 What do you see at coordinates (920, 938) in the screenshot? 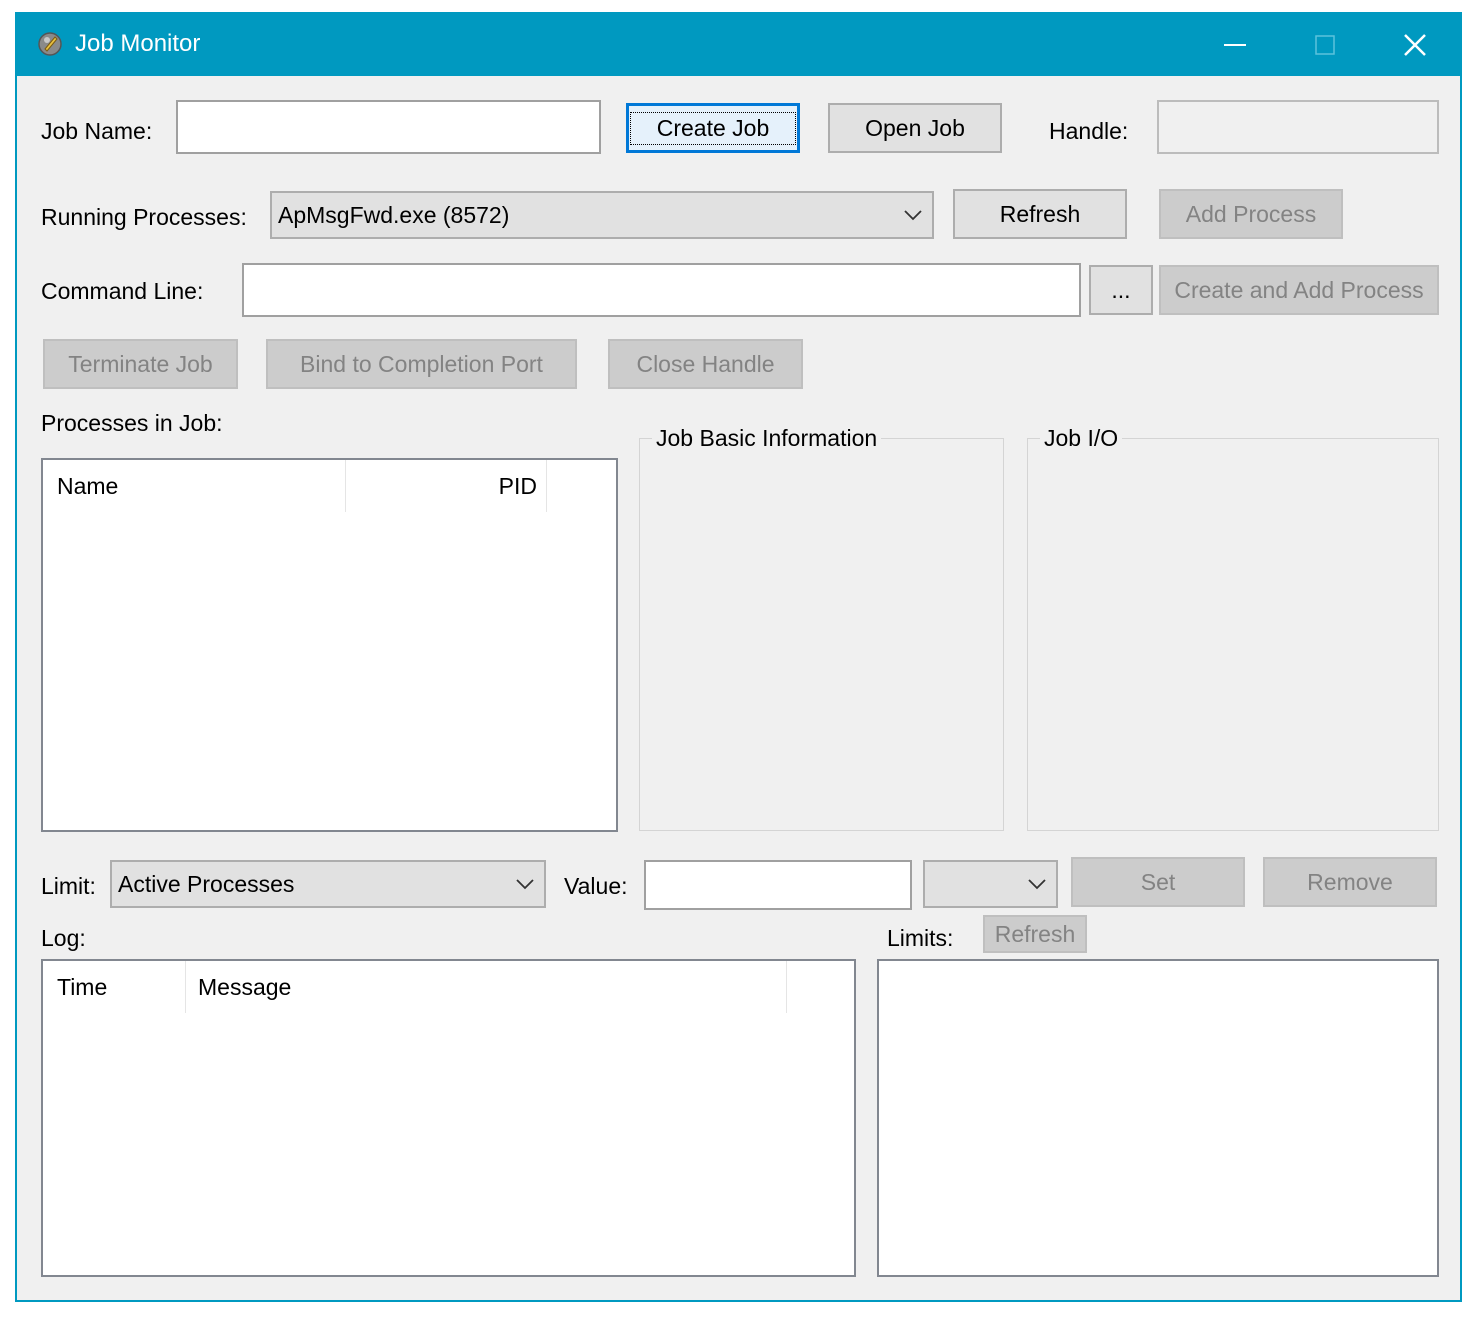
I see `limits-label: Limits:` at bounding box center [920, 938].